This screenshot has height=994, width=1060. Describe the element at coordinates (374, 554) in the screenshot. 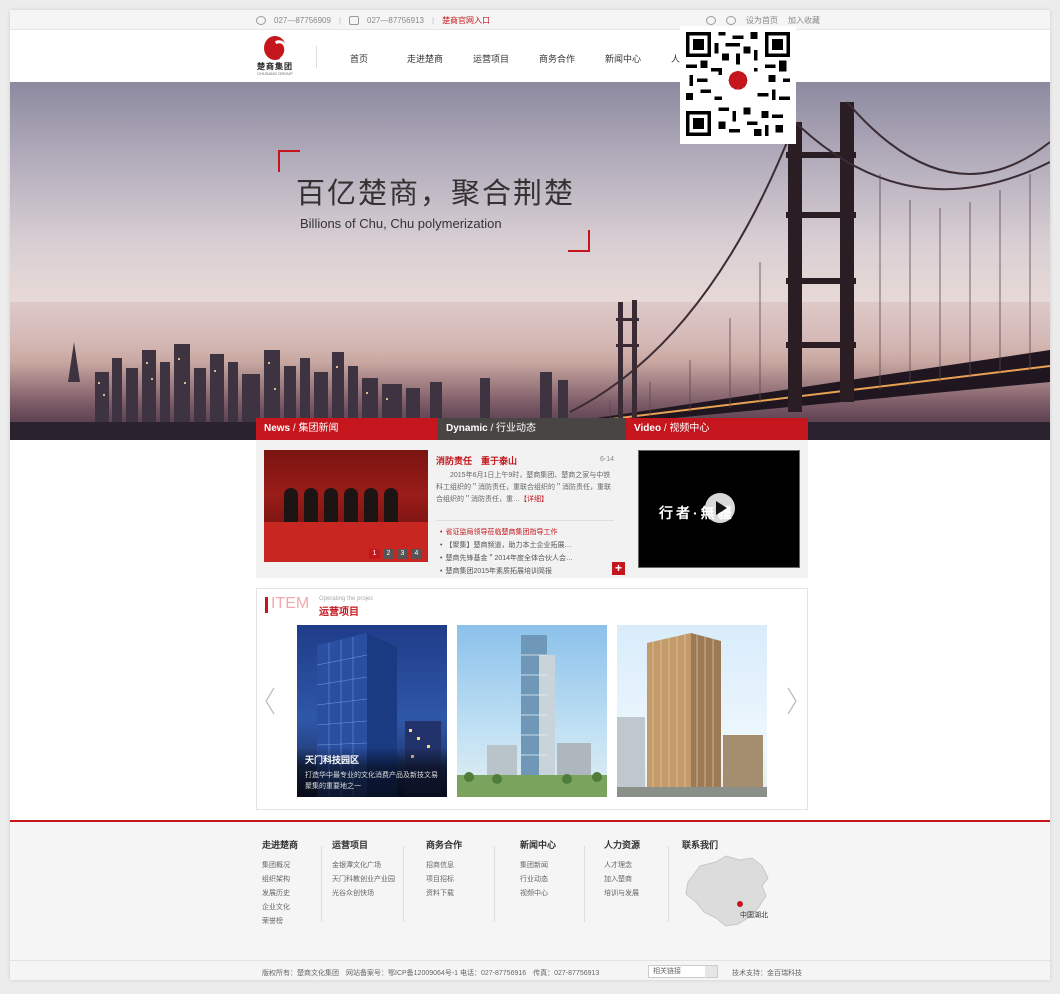

I see `pager-dot: 1` at that location.